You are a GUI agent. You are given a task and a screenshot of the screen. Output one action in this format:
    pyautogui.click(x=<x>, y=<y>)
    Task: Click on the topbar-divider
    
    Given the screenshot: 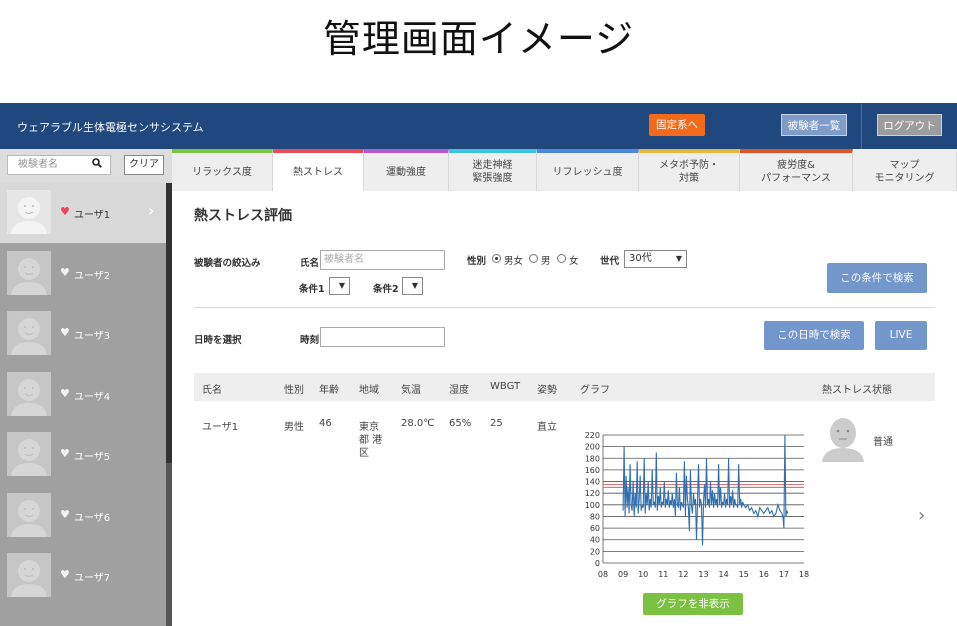 What is the action you would take?
    pyautogui.click(x=861, y=126)
    